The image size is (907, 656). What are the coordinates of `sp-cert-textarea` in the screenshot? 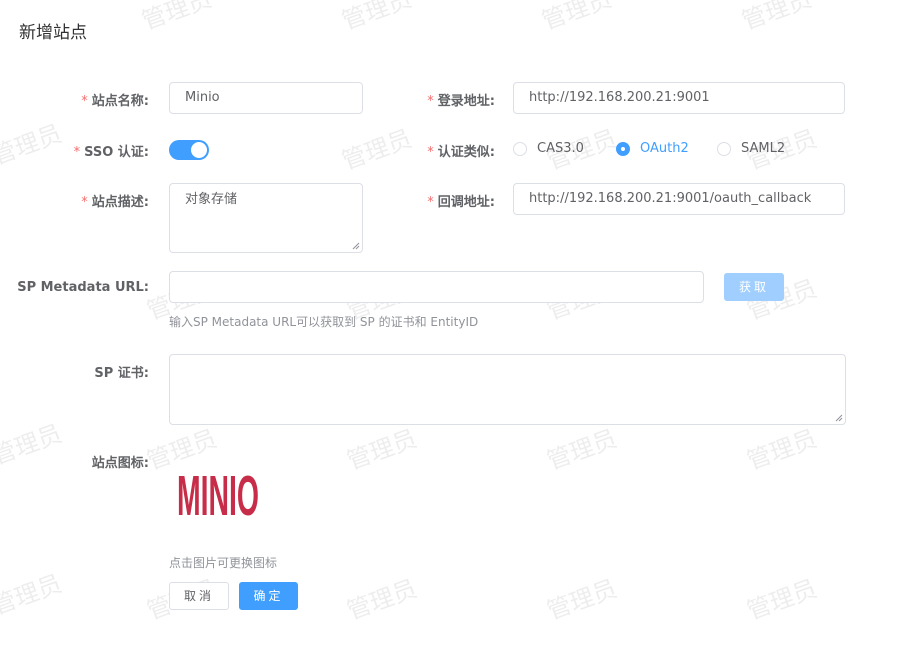 It's located at (507, 389).